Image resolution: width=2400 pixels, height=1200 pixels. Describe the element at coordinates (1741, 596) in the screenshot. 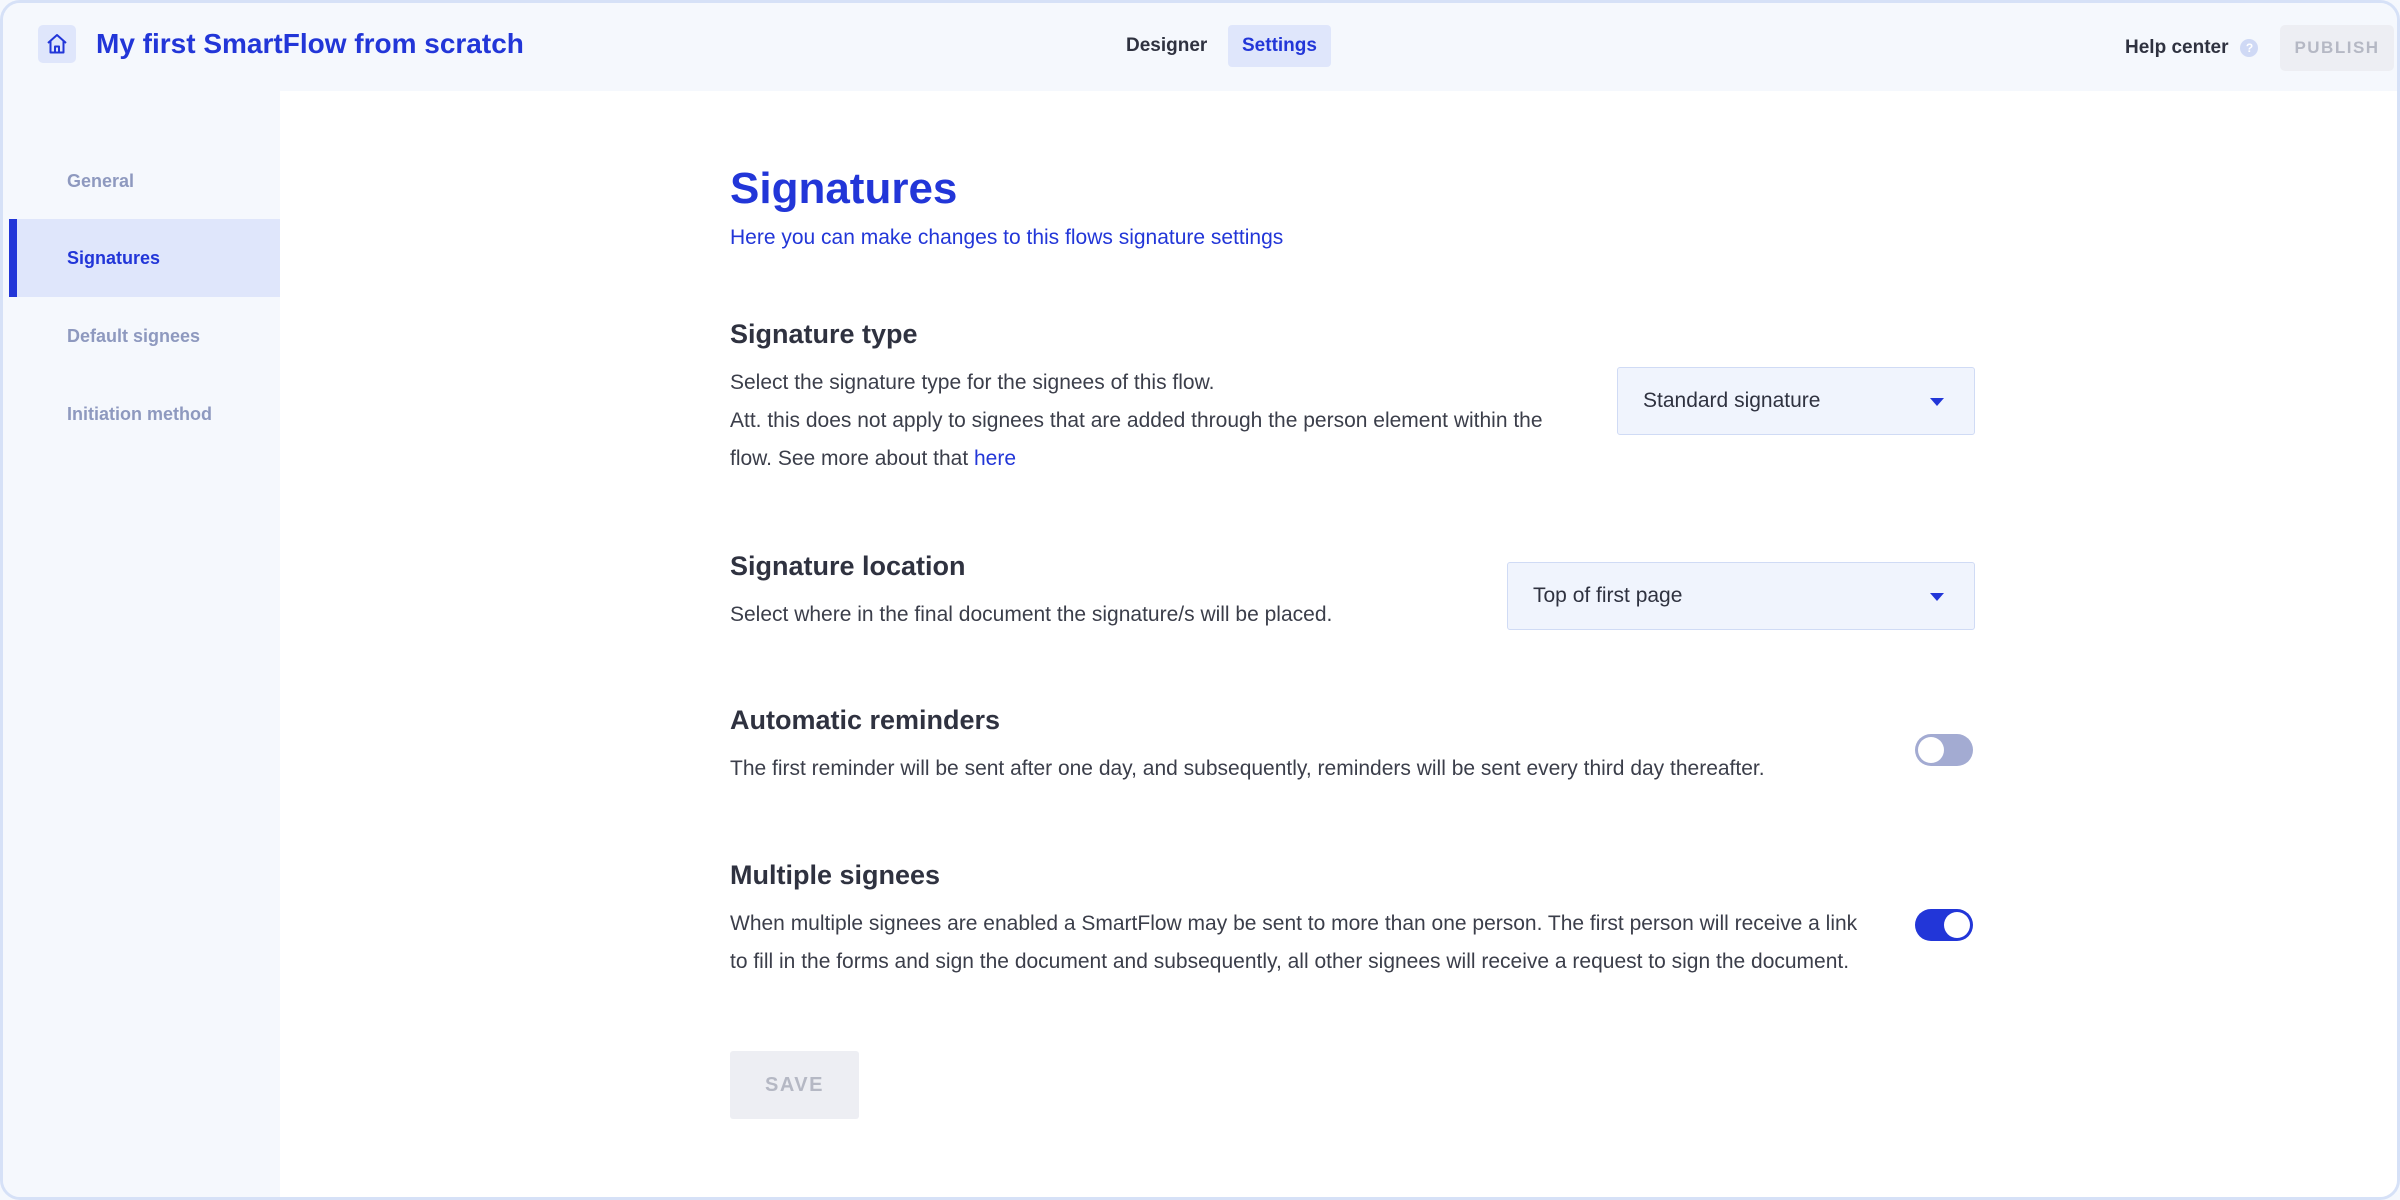

I see `signature-location-select: Top of first page` at that location.